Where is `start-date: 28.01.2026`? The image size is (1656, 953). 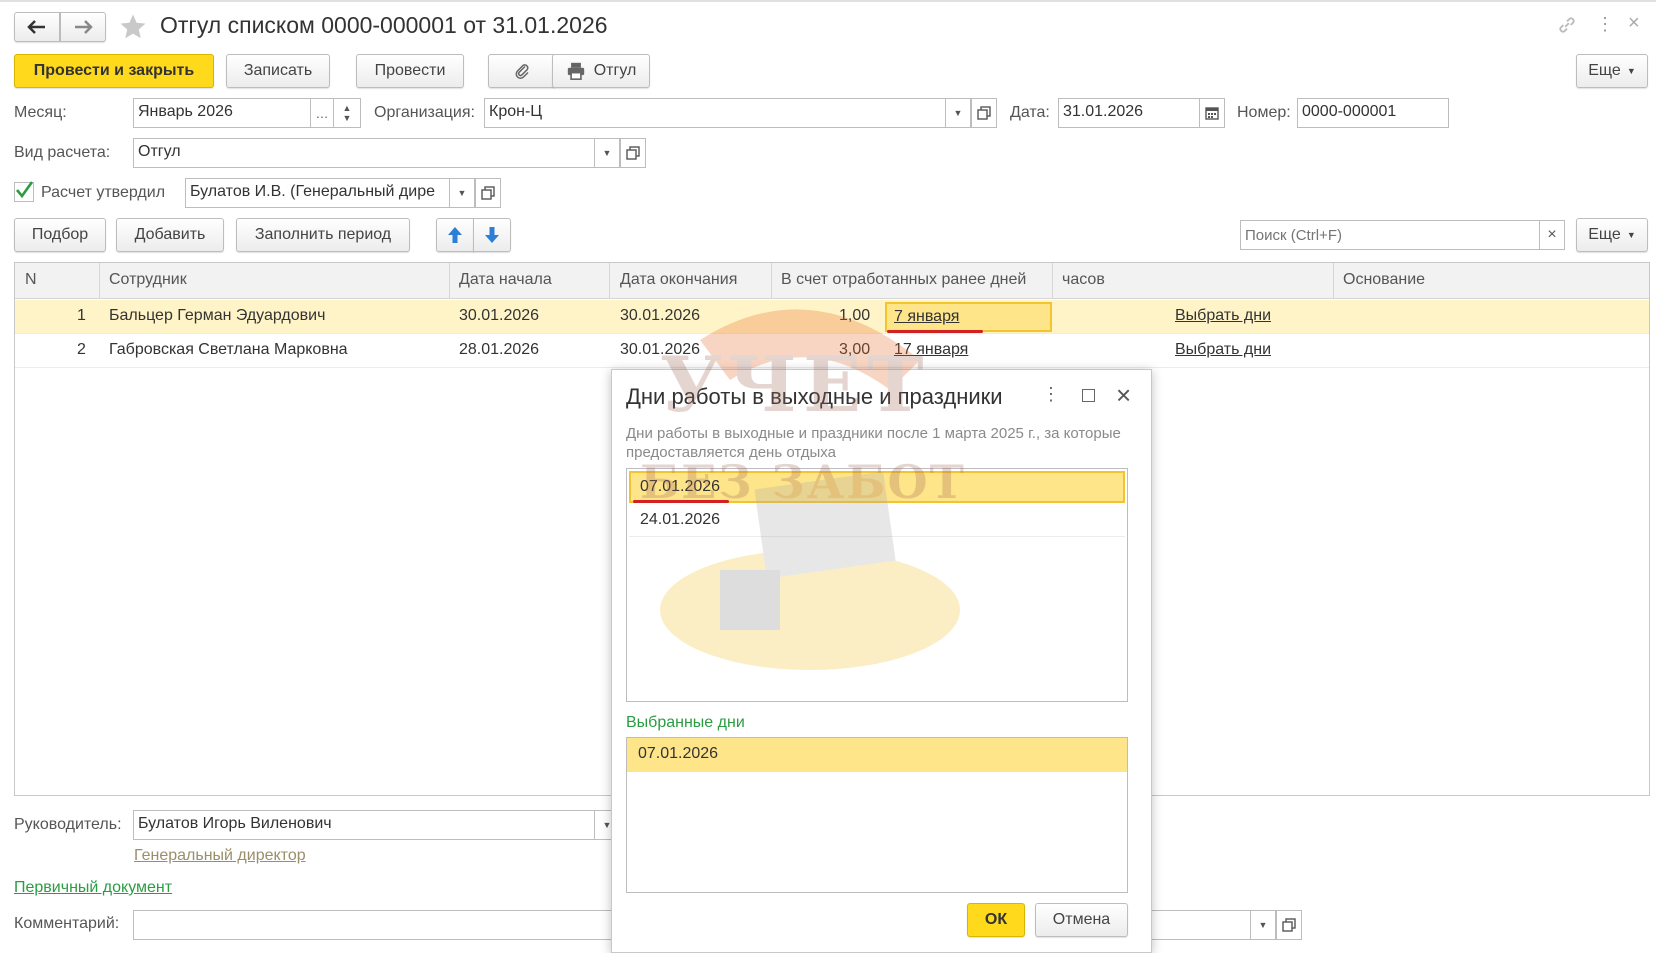 start-date: 28.01.2026 is located at coordinates (499, 349).